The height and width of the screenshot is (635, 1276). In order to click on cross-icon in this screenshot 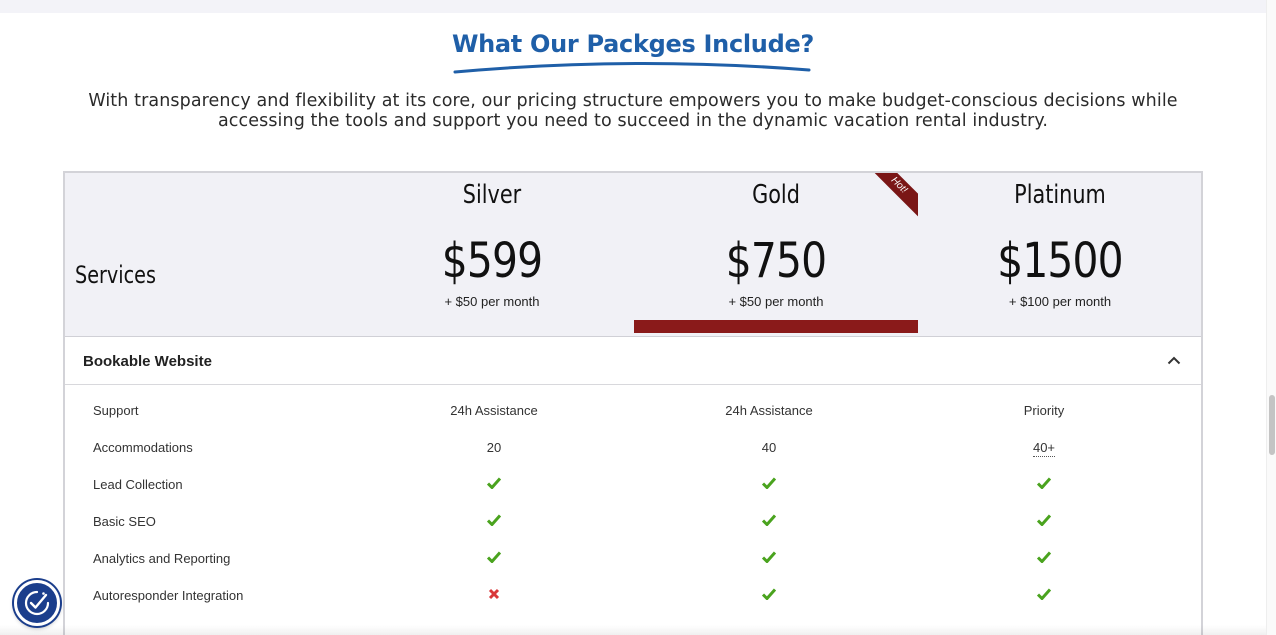, I will do `click(494, 594)`.